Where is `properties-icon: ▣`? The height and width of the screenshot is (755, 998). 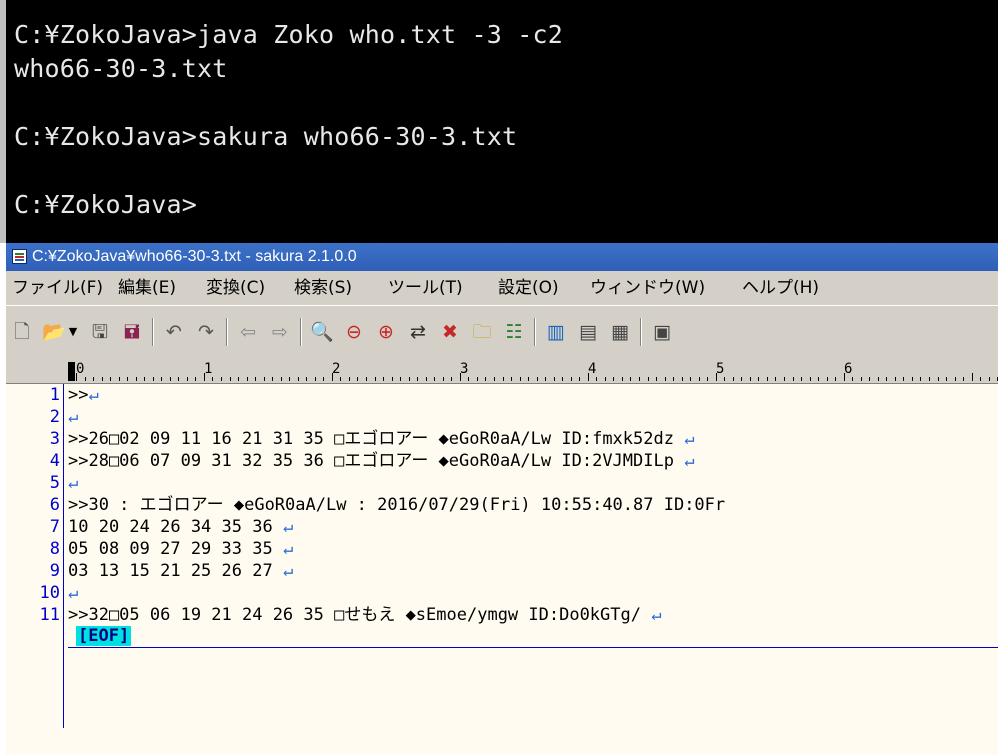
properties-icon: ▣ is located at coordinates (662, 332).